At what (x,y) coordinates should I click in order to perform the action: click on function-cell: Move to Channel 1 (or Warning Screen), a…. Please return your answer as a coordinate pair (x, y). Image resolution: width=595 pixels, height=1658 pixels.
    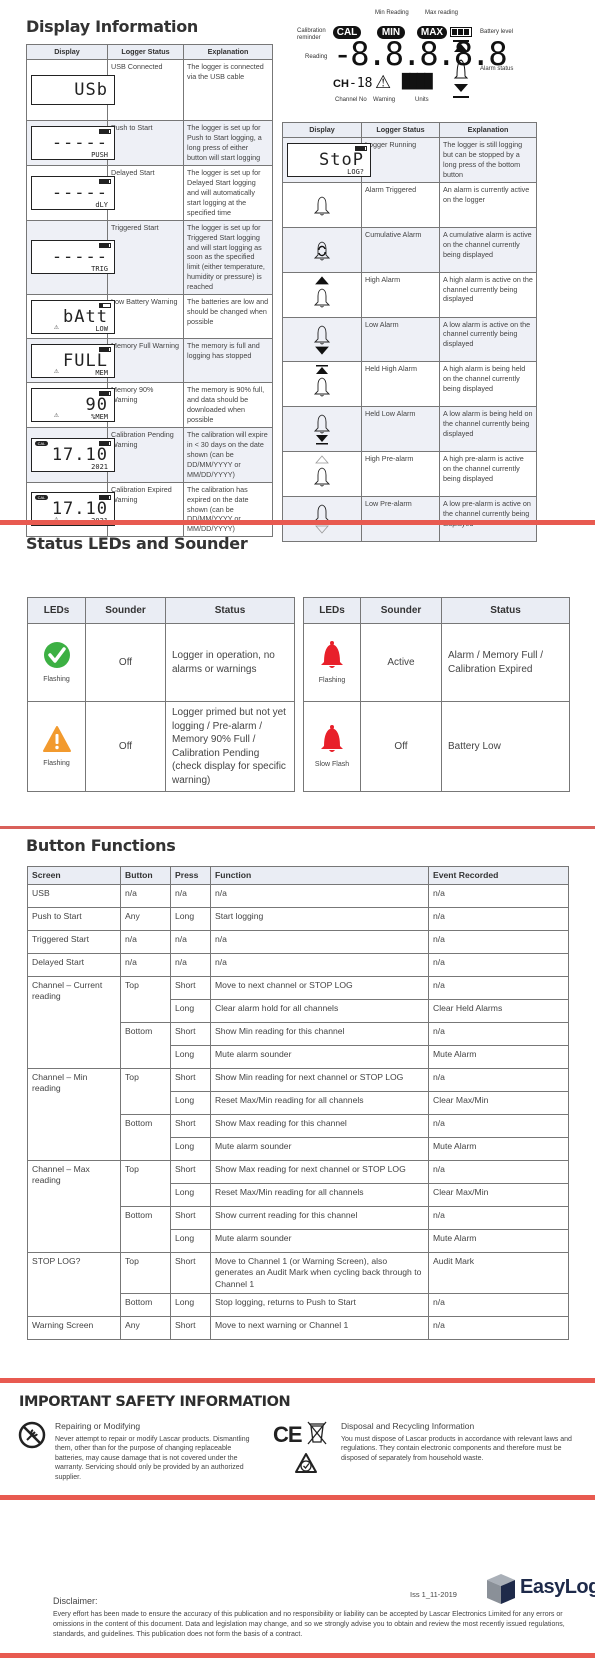
    Looking at the image, I should click on (319, 1273).